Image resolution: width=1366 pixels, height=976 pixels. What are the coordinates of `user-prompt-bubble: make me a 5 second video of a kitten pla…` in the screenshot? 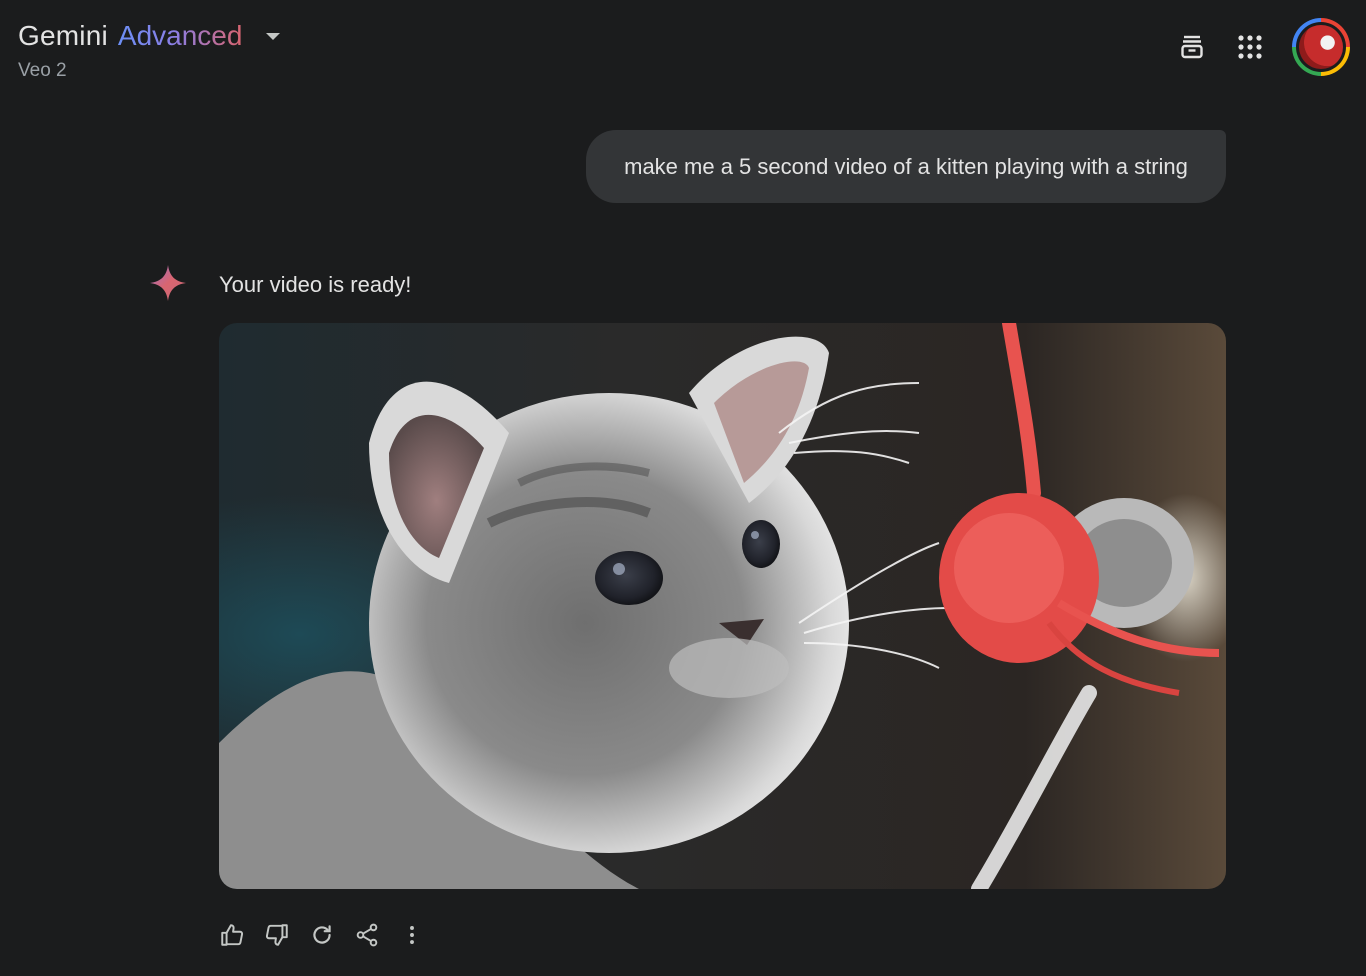 It's located at (906, 166).